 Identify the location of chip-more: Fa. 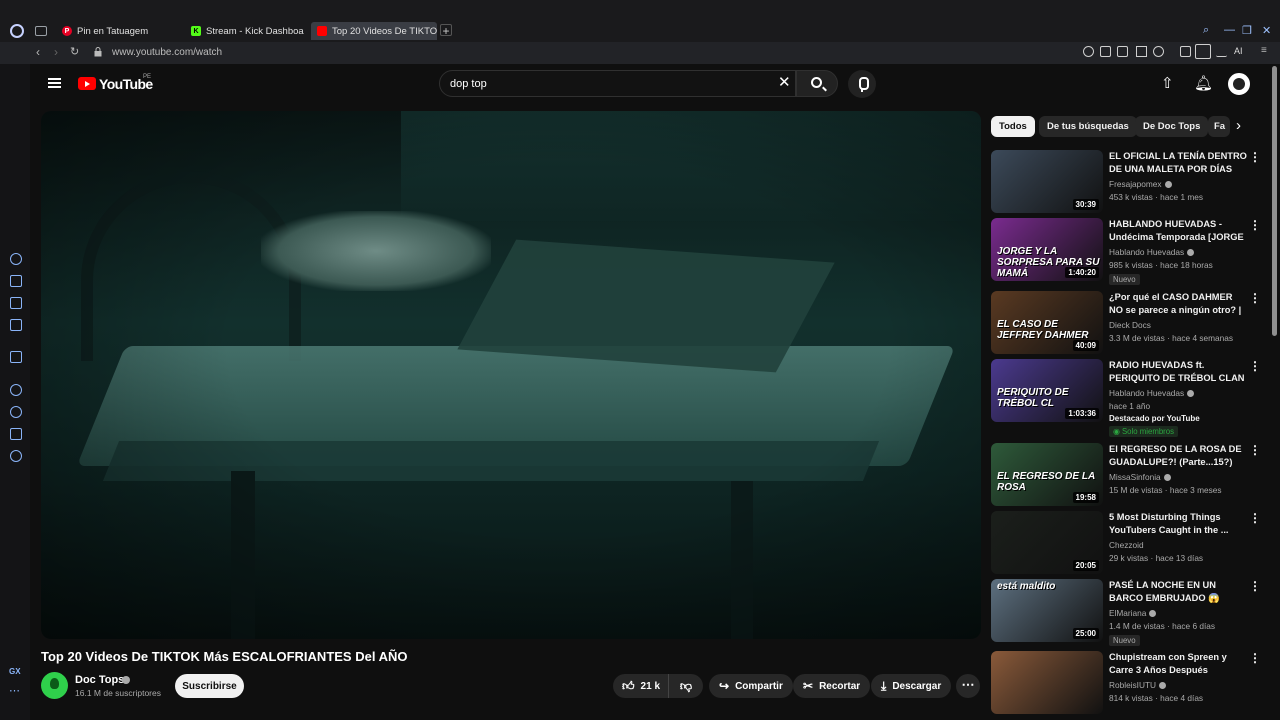
(1219, 126).